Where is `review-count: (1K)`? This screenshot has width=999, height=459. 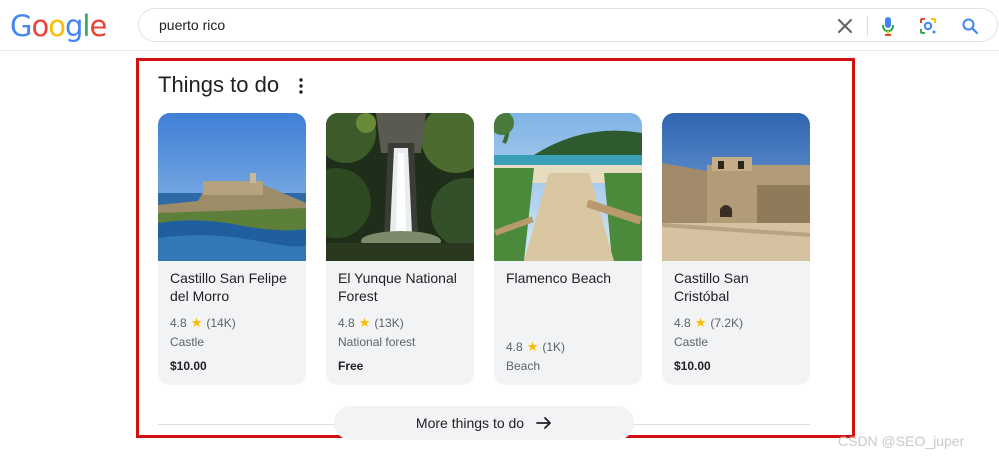
review-count: (1K) is located at coordinates (554, 347).